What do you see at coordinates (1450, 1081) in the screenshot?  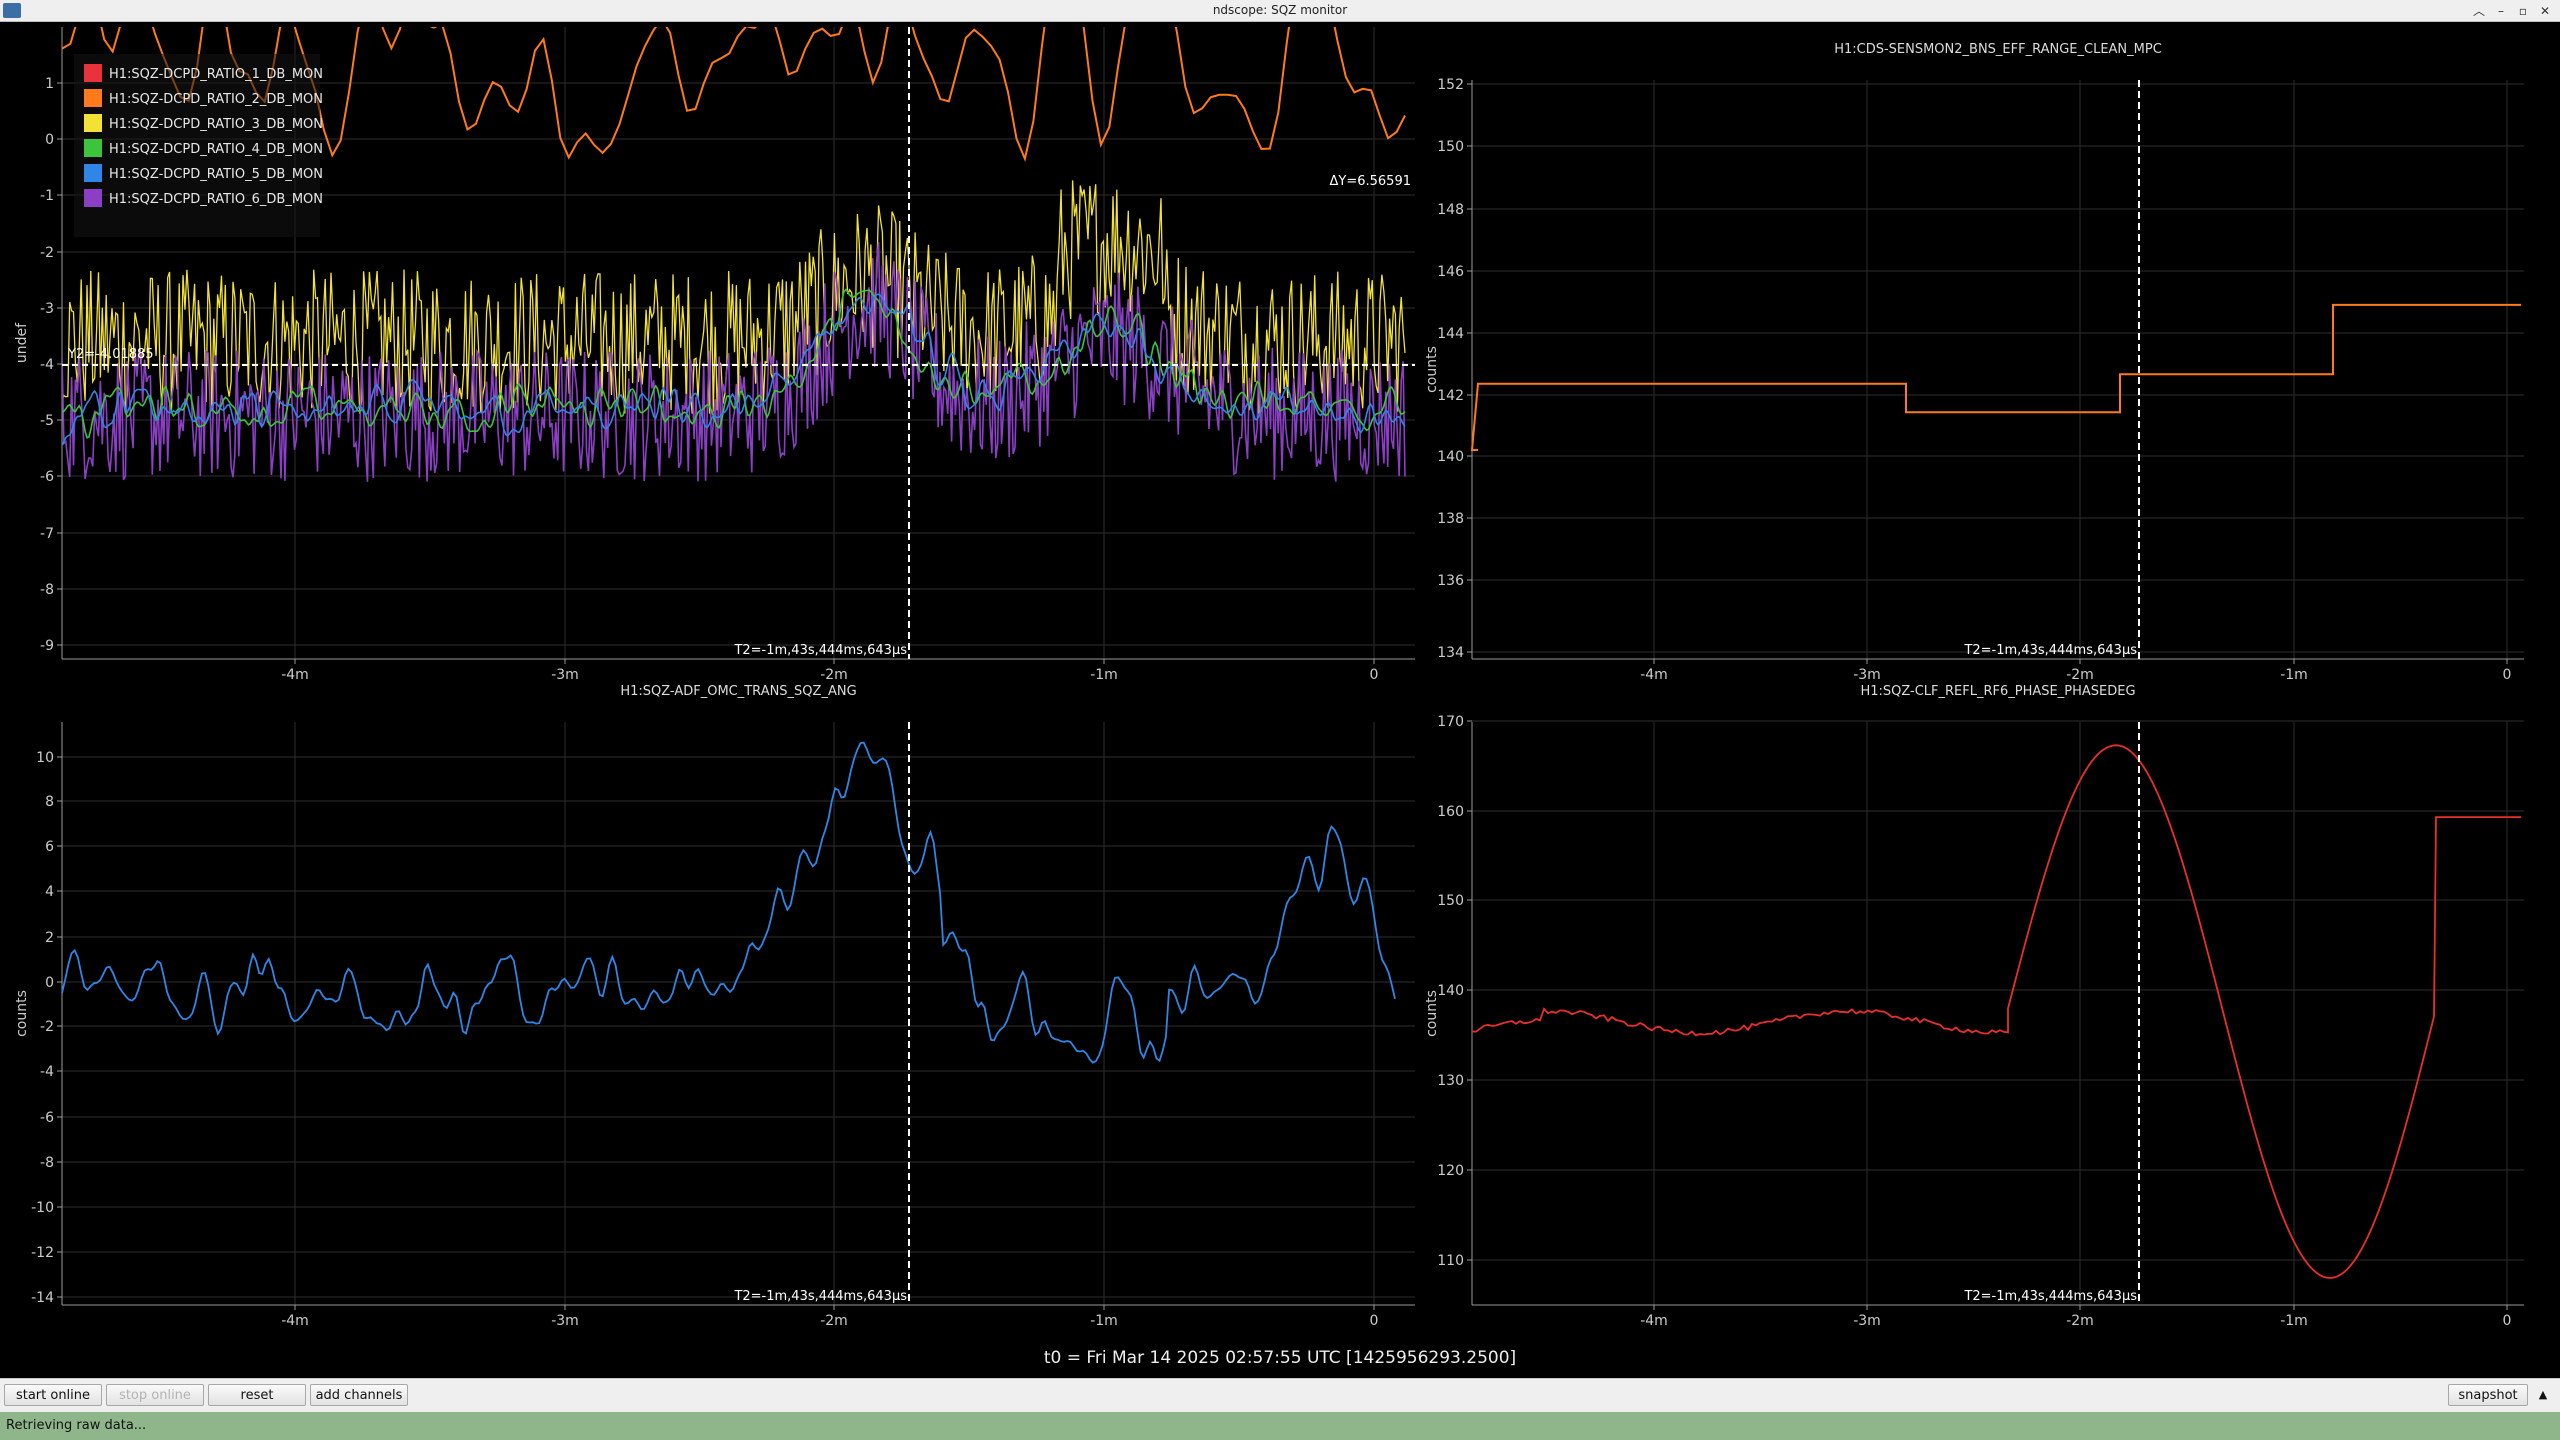 I see `y-tick-label: 130` at bounding box center [1450, 1081].